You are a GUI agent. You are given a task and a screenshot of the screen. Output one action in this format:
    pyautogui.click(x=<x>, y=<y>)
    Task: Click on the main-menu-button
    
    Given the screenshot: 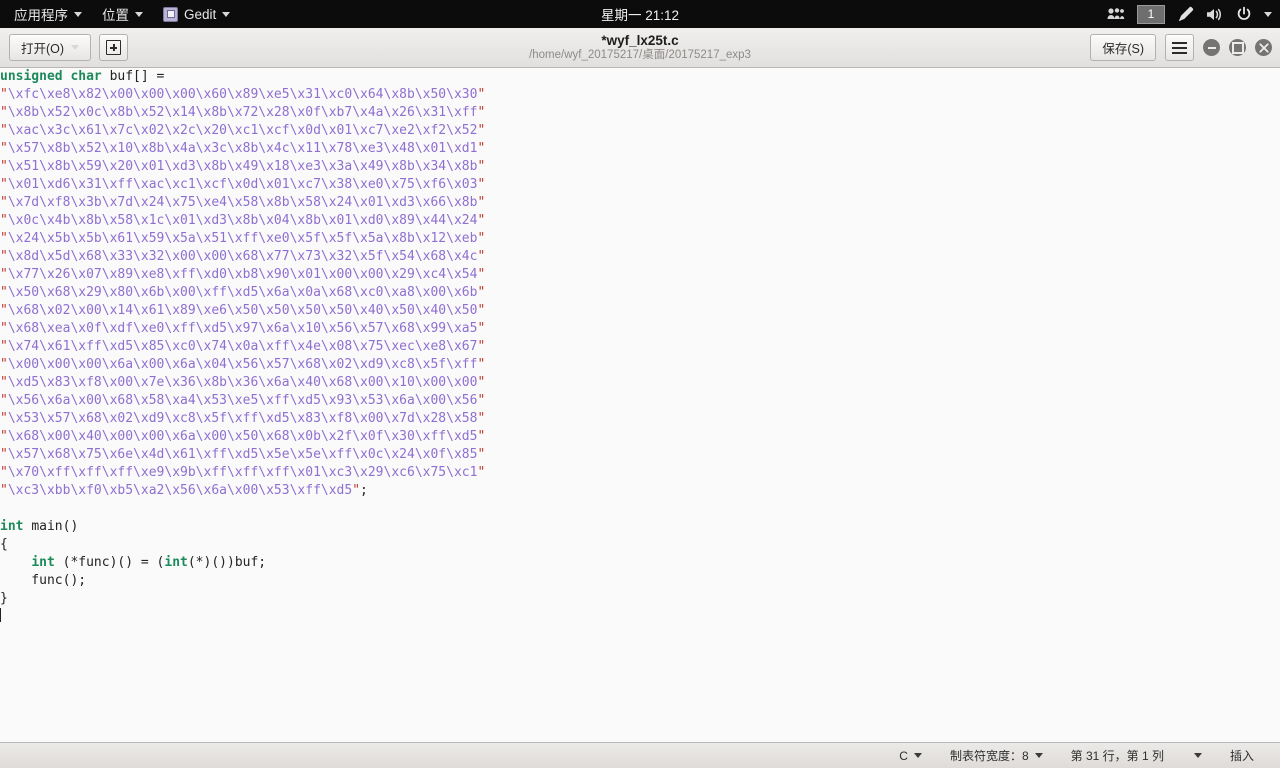 What is the action you would take?
    pyautogui.click(x=1179, y=47)
    